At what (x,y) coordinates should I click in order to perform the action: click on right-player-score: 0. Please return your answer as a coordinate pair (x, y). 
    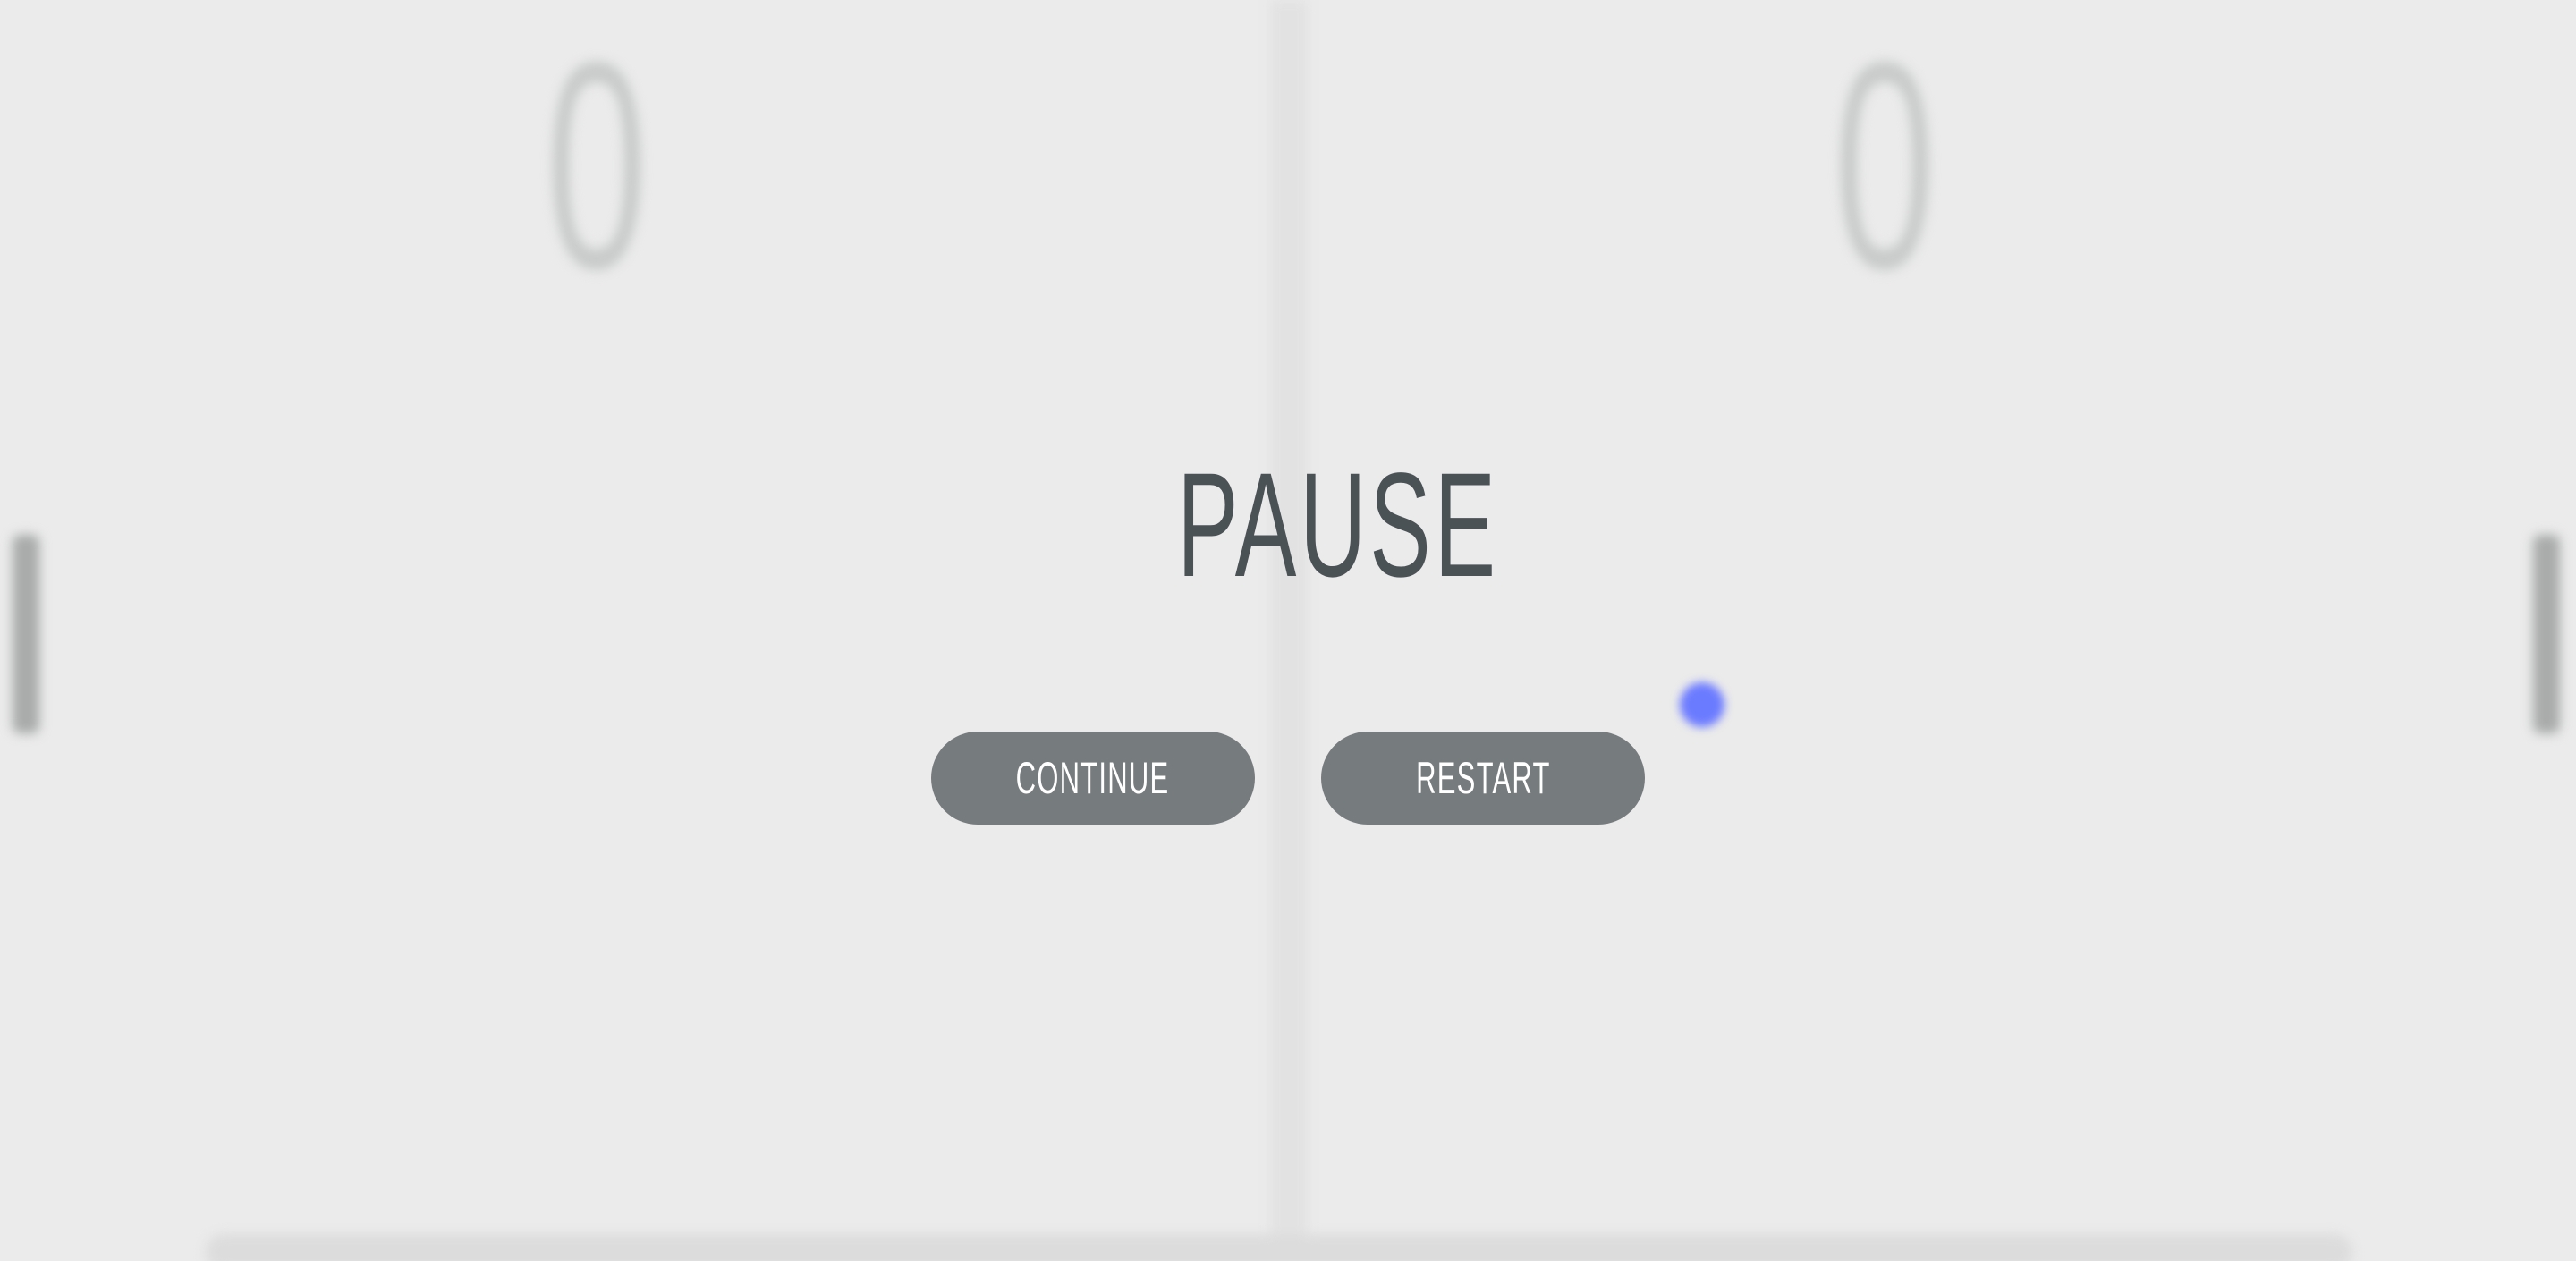
    Looking at the image, I should click on (1885, 165).